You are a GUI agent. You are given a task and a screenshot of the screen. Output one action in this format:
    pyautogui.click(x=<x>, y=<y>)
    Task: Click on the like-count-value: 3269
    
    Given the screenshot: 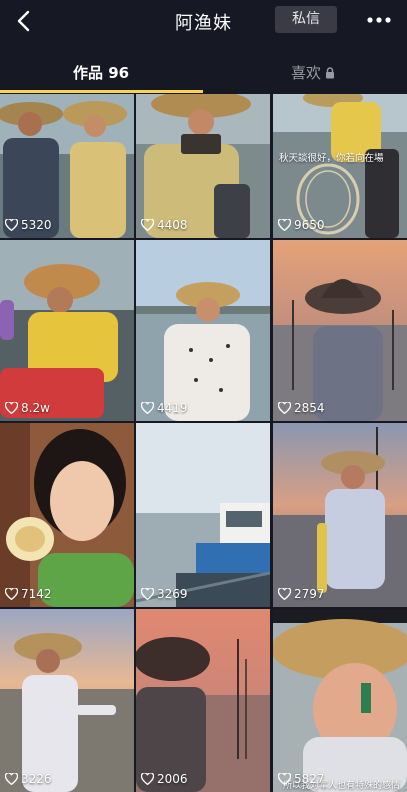 What is the action you would take?
    pyautogui.click(x=172, y=594)
    